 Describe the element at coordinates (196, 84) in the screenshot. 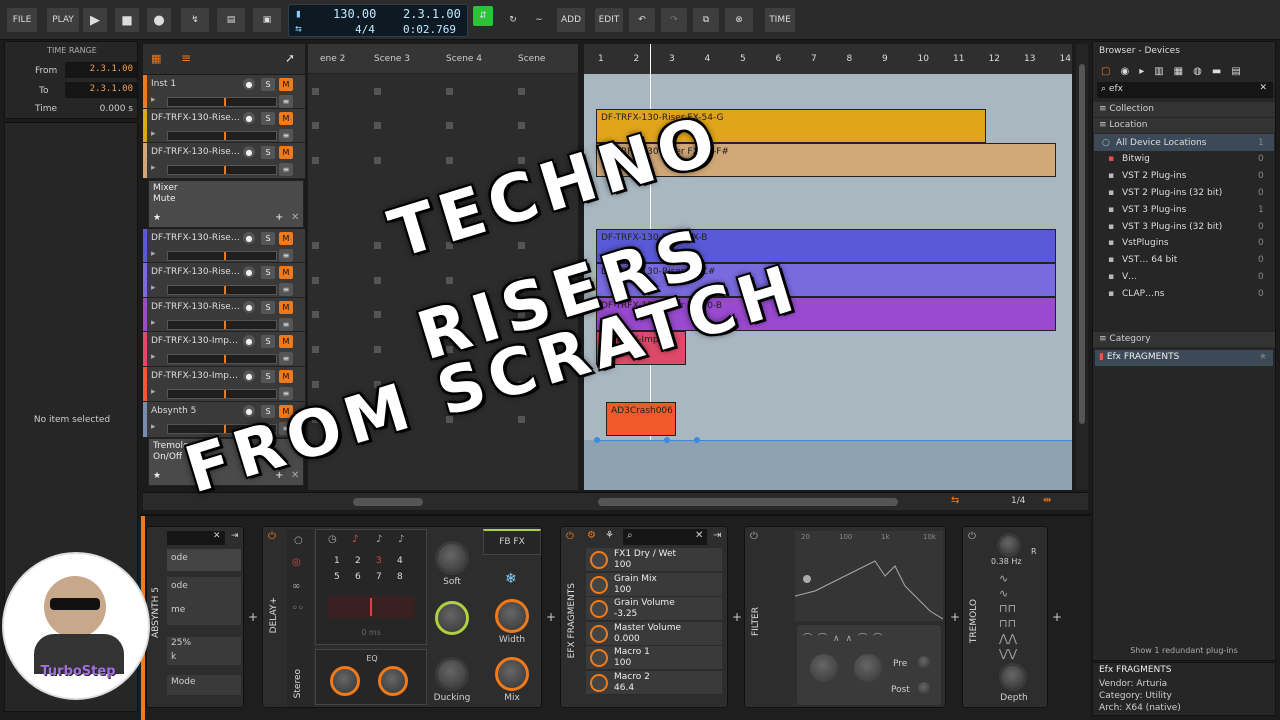

I see `track-name: Inst 1` at that location.